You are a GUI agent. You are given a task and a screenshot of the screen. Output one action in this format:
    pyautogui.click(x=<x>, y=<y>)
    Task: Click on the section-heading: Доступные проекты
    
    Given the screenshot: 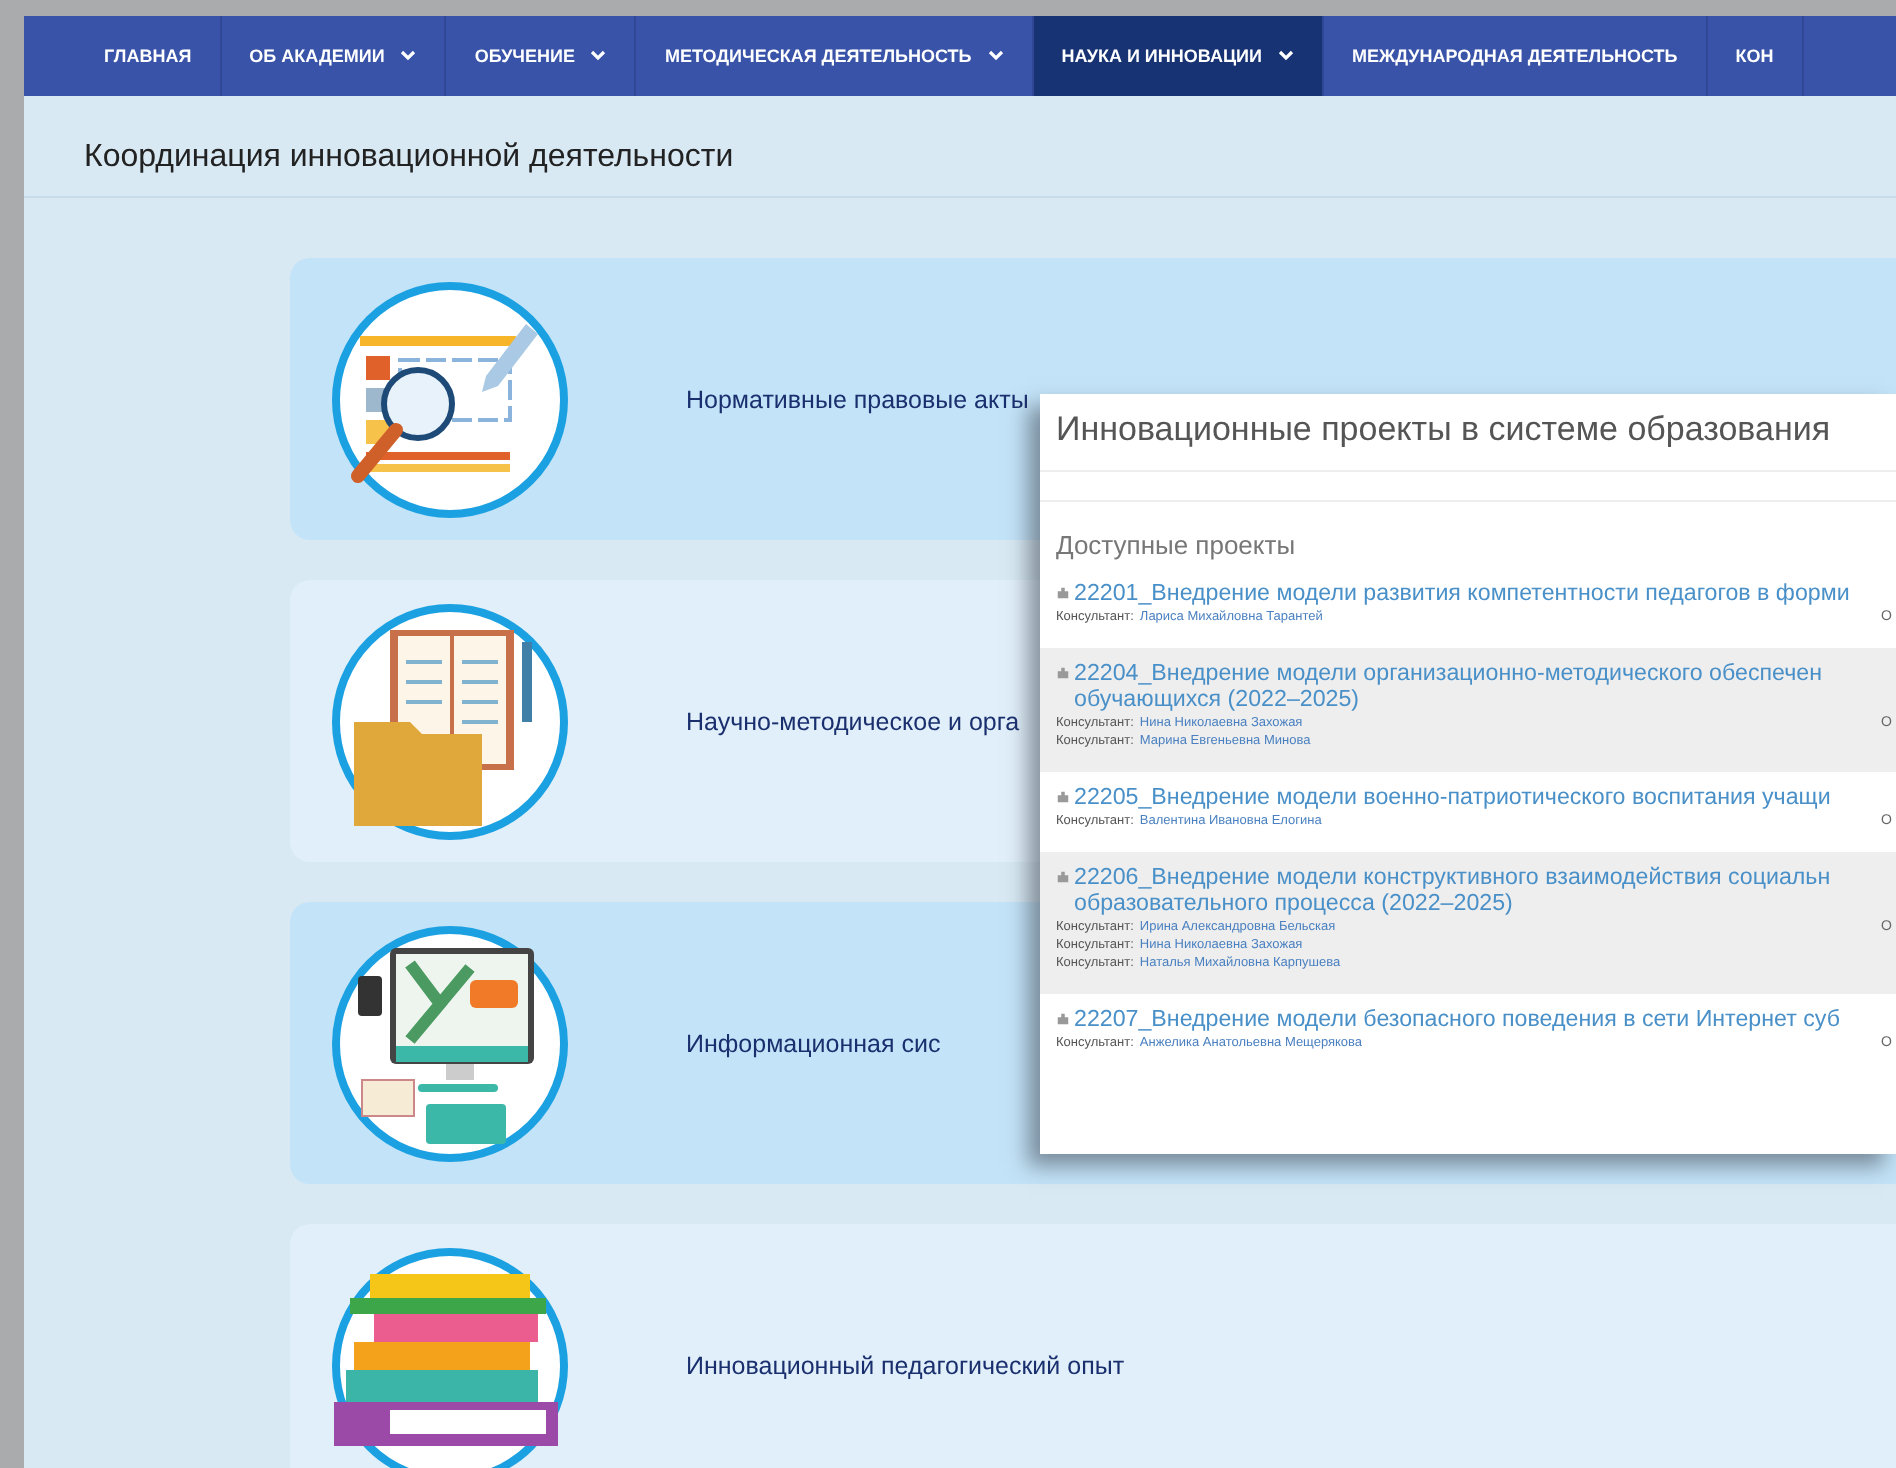 What is the action you would take?
    pyautogui.click(x=1176, y=546)
    